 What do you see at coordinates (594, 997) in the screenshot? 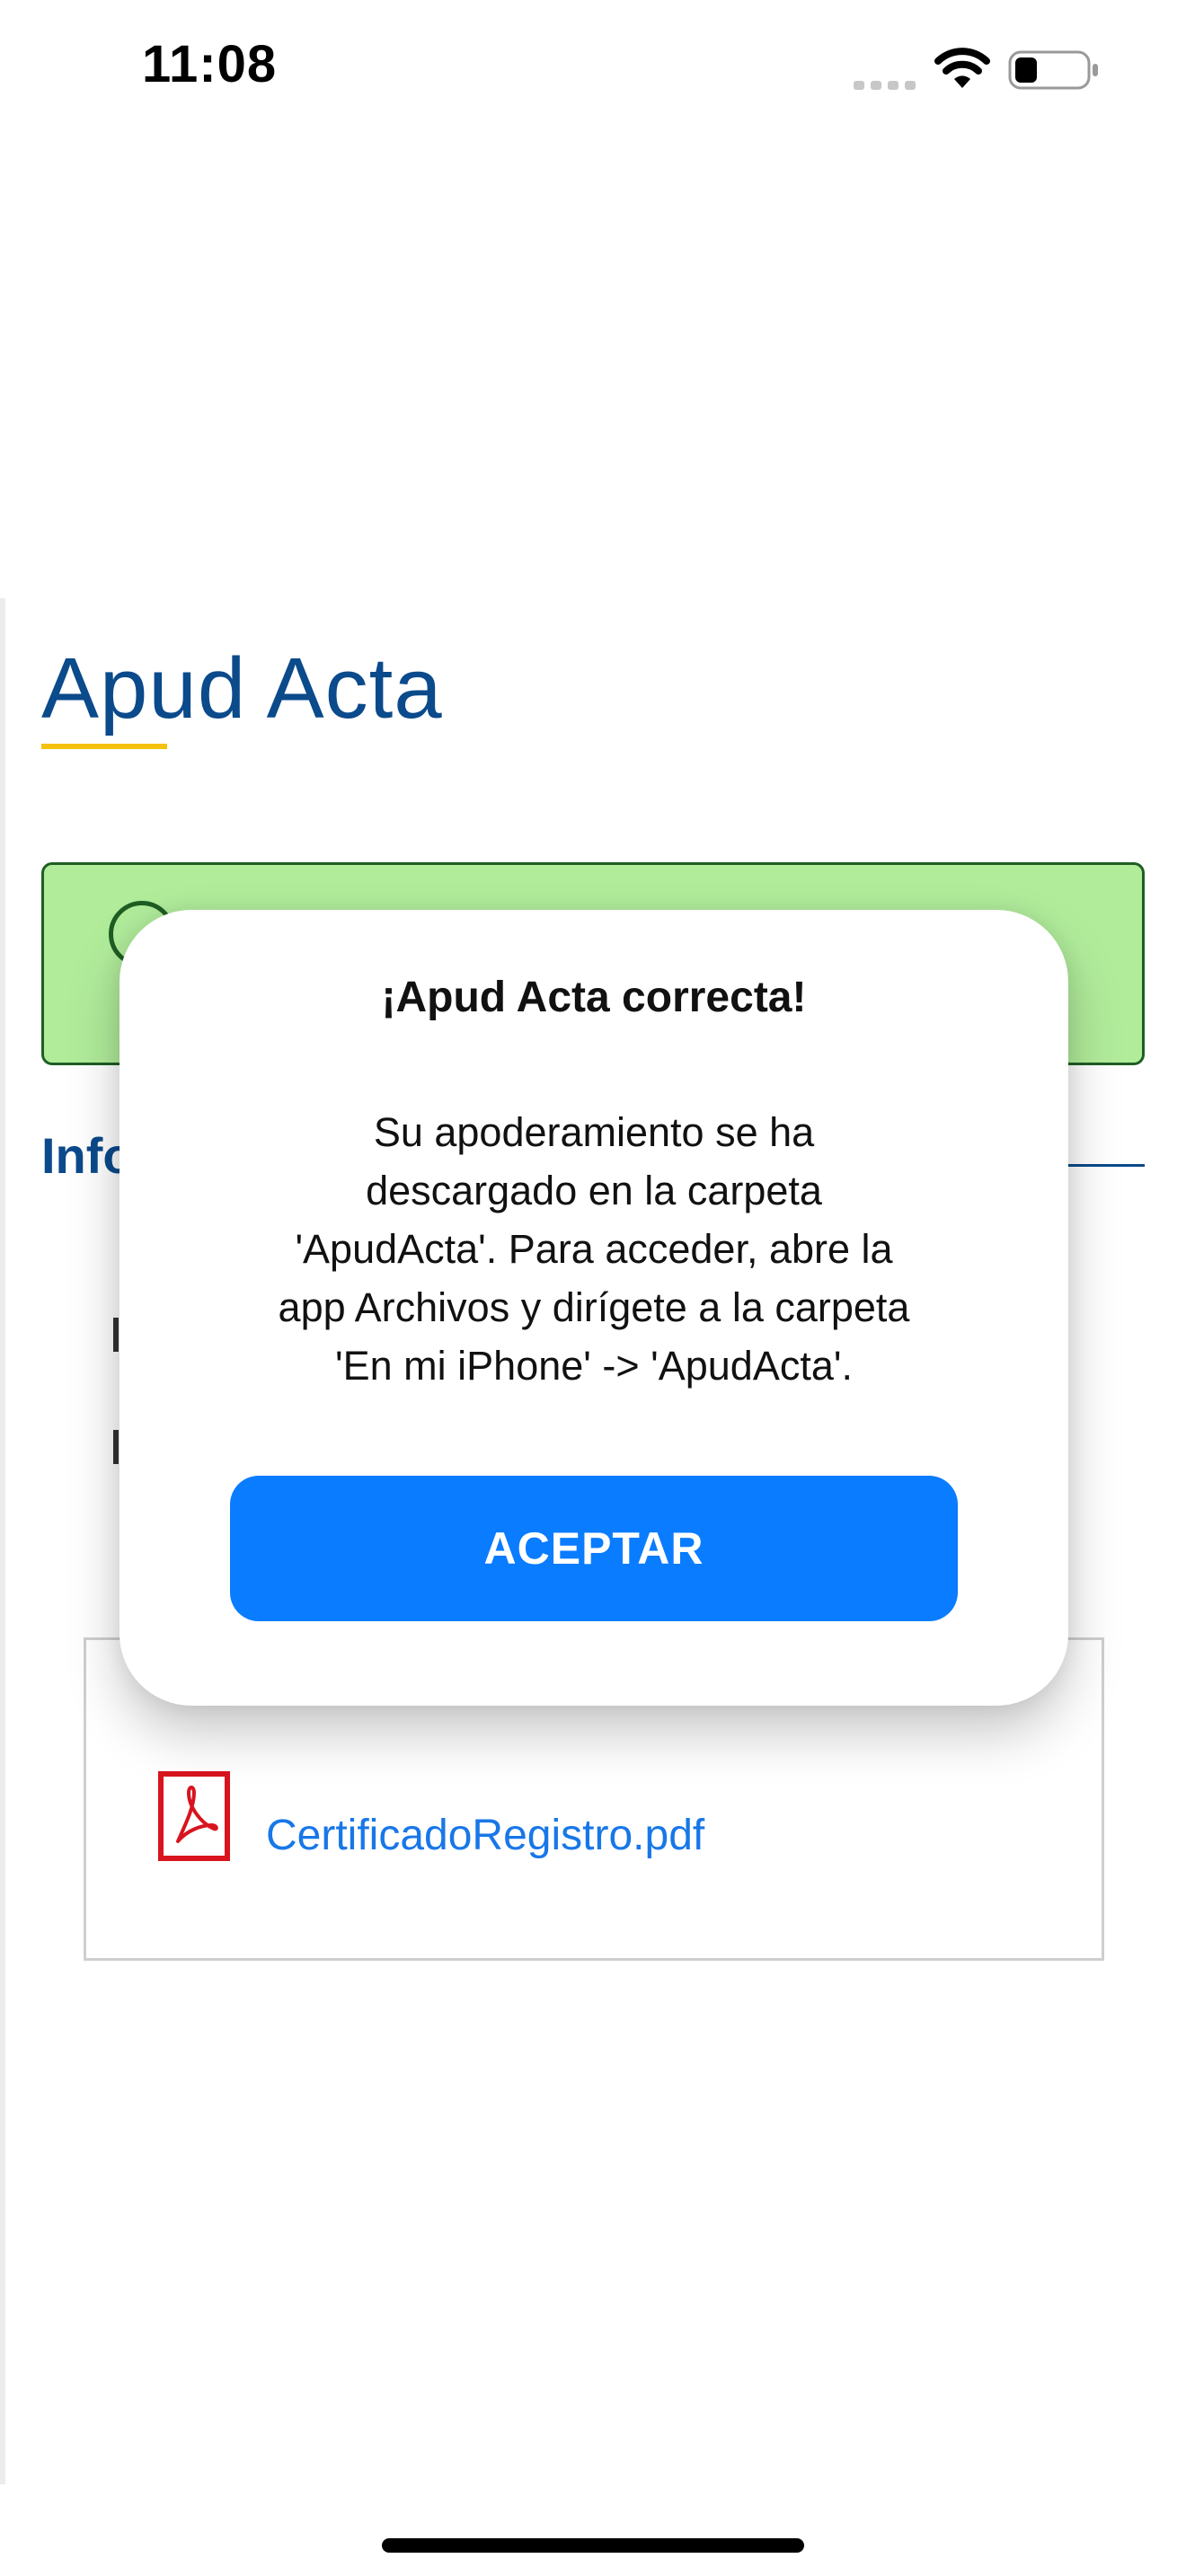
I see `dialog-title: ¡Apud Acta correcta!` at bounding box center [594, 997].